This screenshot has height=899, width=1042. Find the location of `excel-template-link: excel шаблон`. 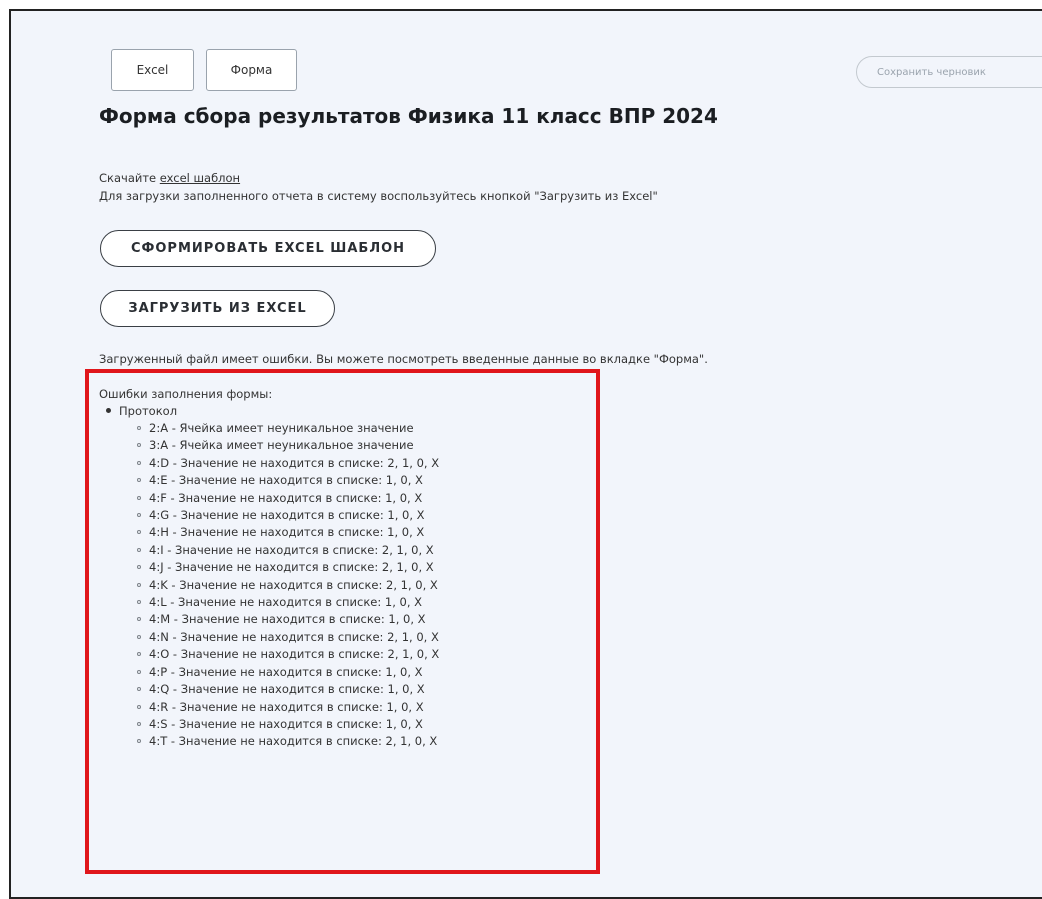

excel-template-link: excel шаблон is located at coordinates (200, 178).